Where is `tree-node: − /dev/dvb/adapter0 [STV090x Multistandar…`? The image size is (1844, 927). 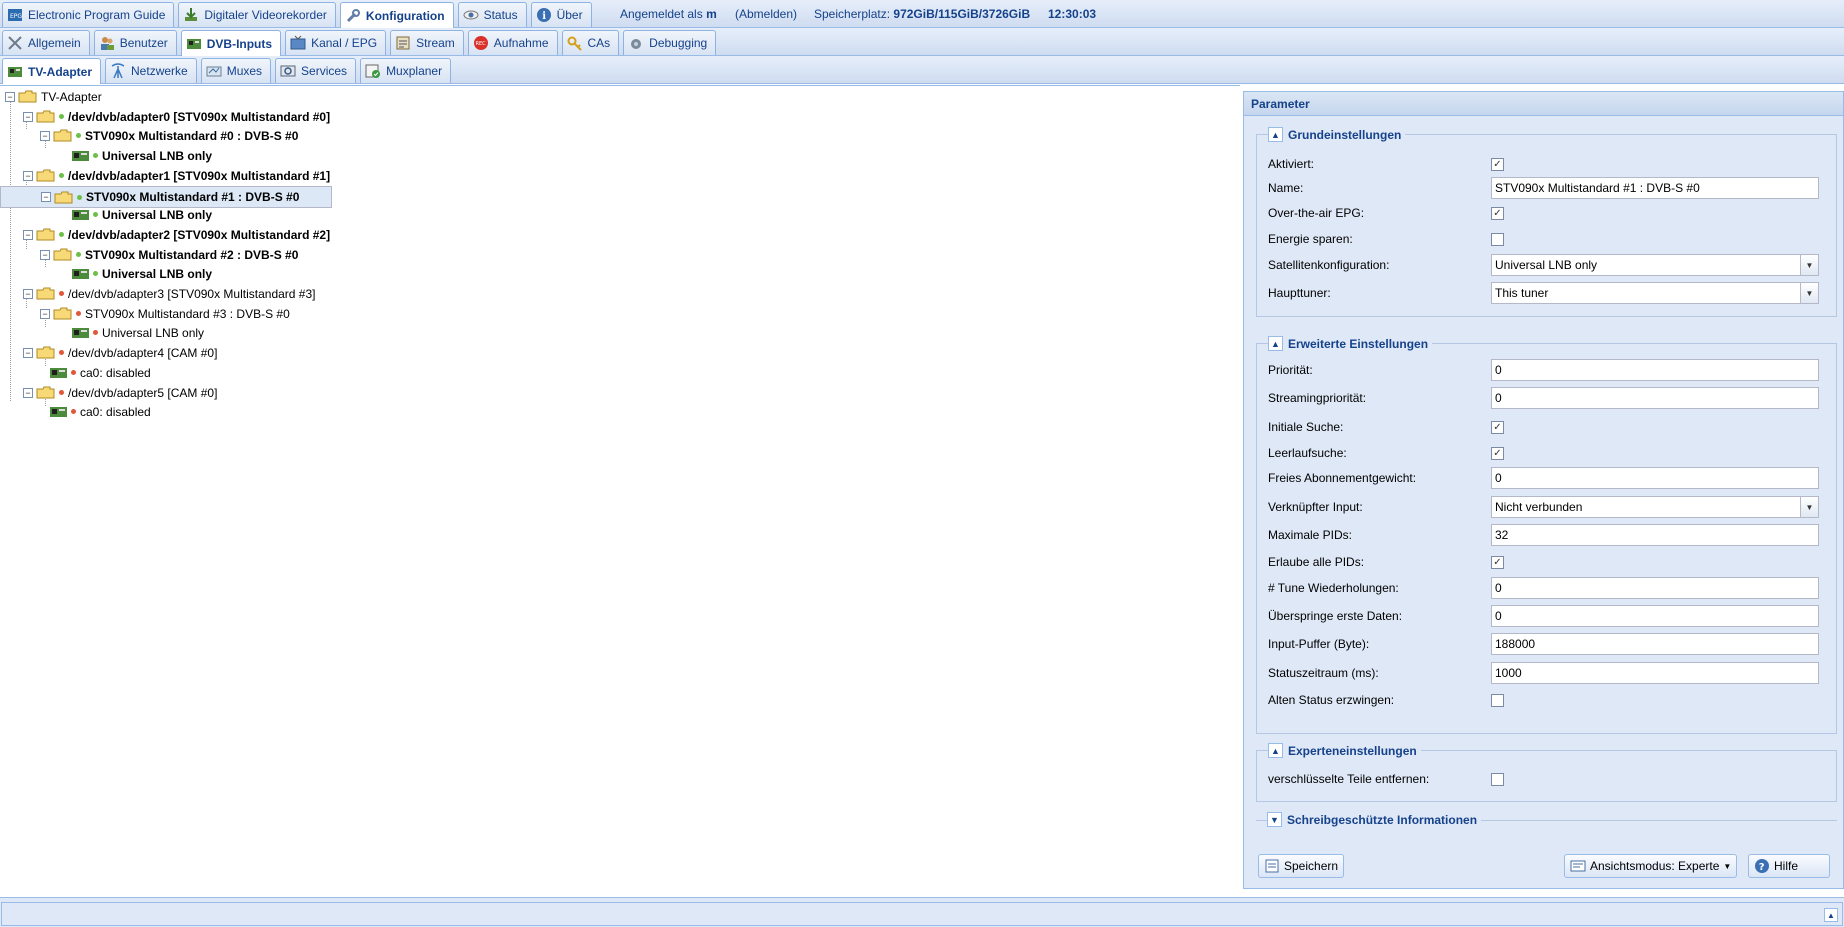
tree-node: − /dev/dvb/adapter0 [STV090x Multistandar… is located at coordinates (176, 116).